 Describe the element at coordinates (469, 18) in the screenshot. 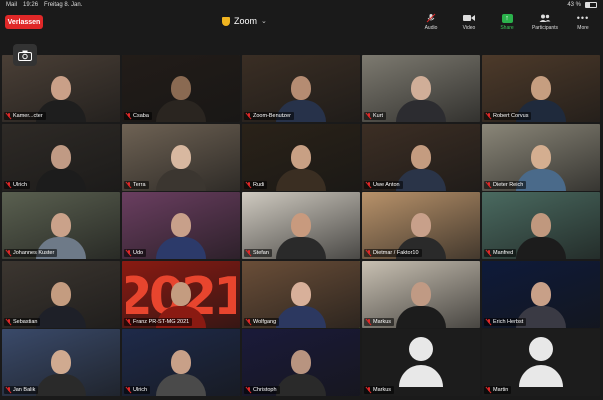

I see `video-icon` at that location.